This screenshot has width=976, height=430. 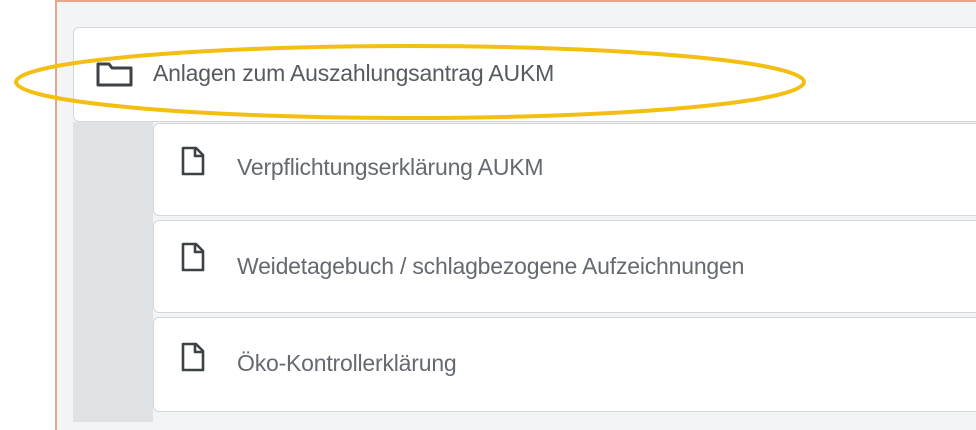 I want to click on nested-indent, so click(x=113, y=272).